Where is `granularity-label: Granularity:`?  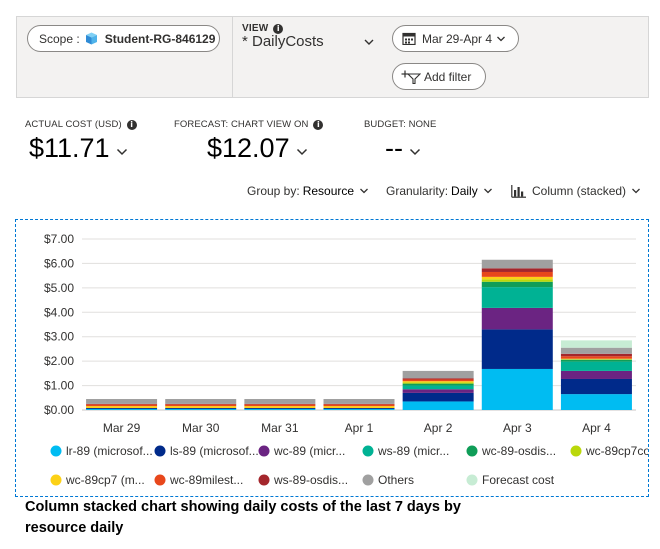 granularity-label: Granularity: is located at coordinates (417, 191).